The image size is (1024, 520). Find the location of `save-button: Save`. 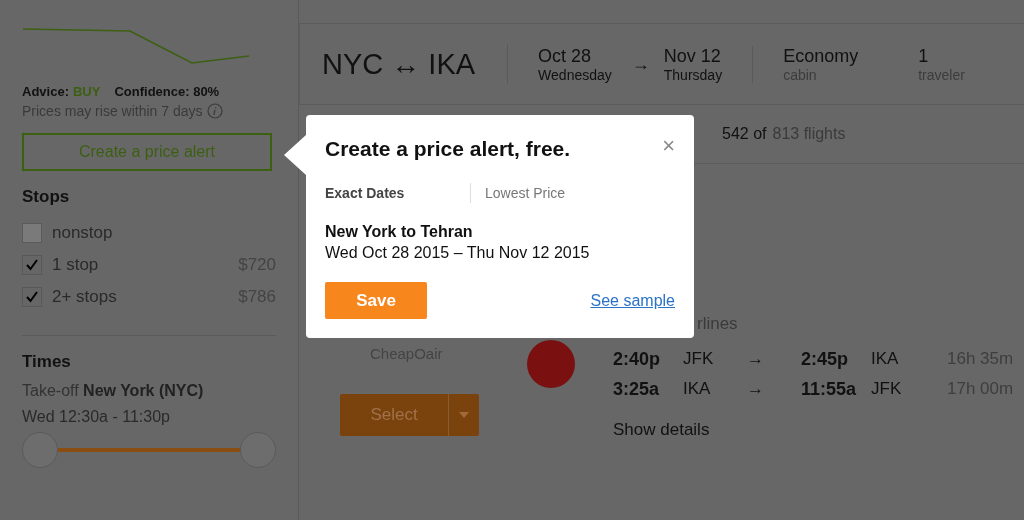

save-button: Save is located at coordinates (376, 300).